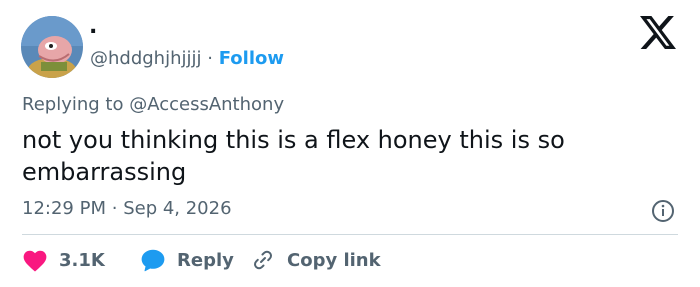 The height and width of the screenshot is (287, 700). I want to click on reply-prefix: Replying to, so click(73, 104).